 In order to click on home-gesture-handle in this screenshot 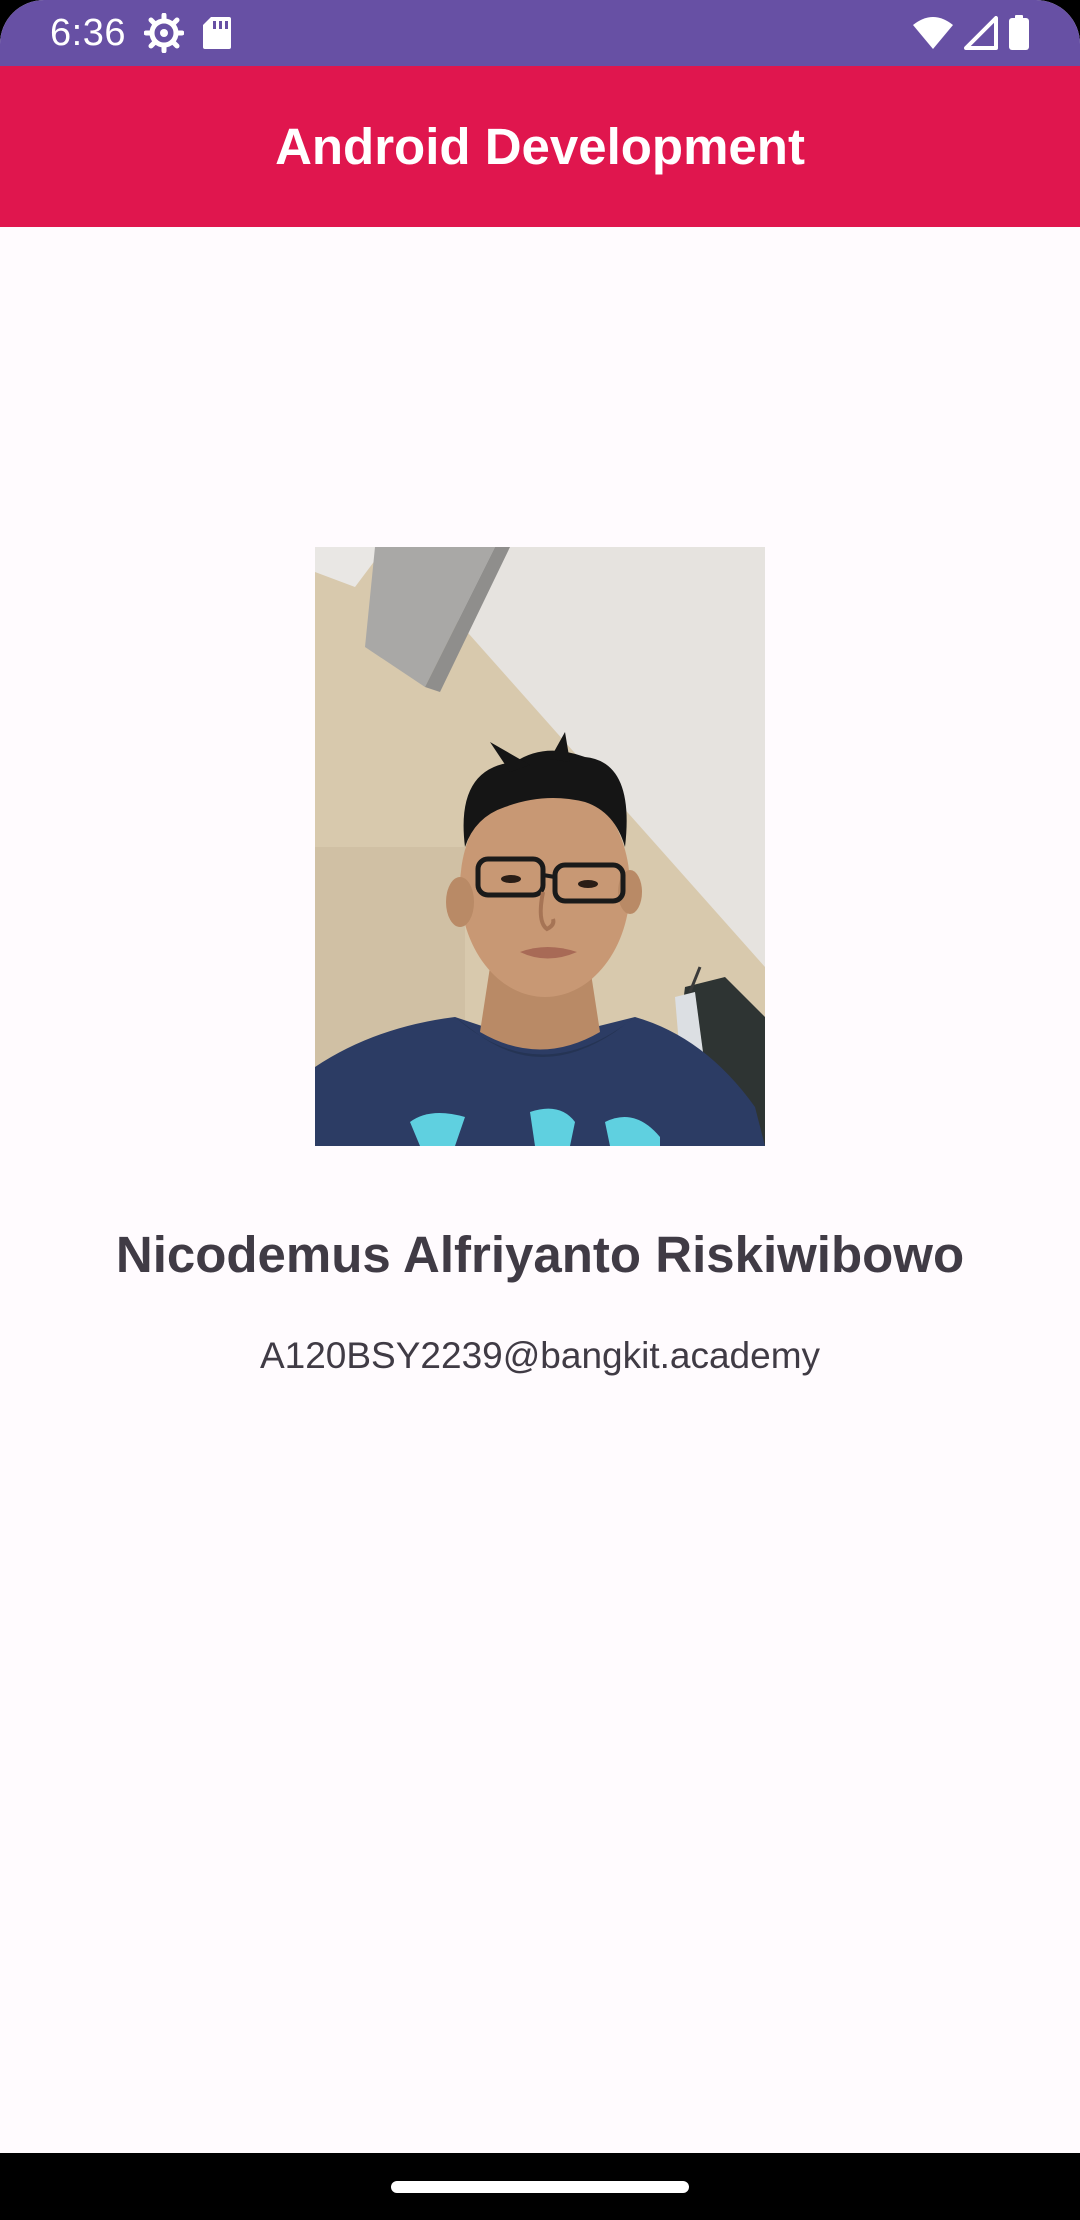, I will do `click(540, 2187)`.